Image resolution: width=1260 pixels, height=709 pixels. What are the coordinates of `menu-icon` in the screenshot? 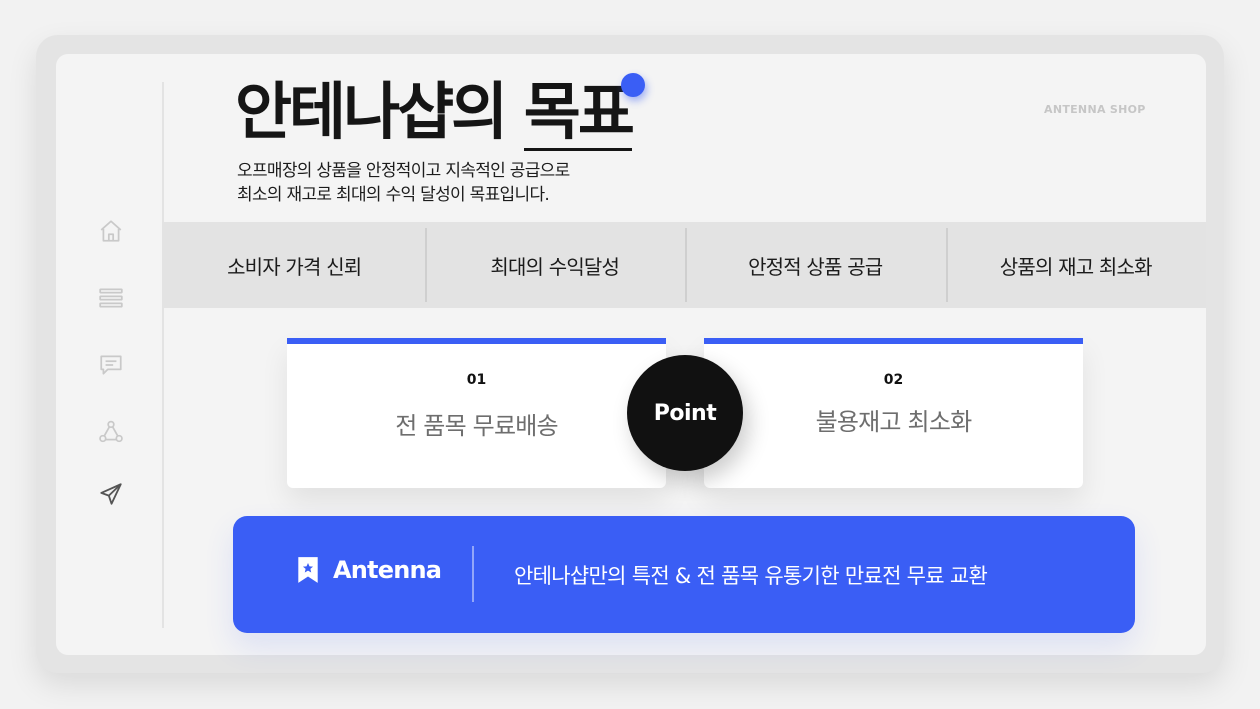 It's located at (111, 298).